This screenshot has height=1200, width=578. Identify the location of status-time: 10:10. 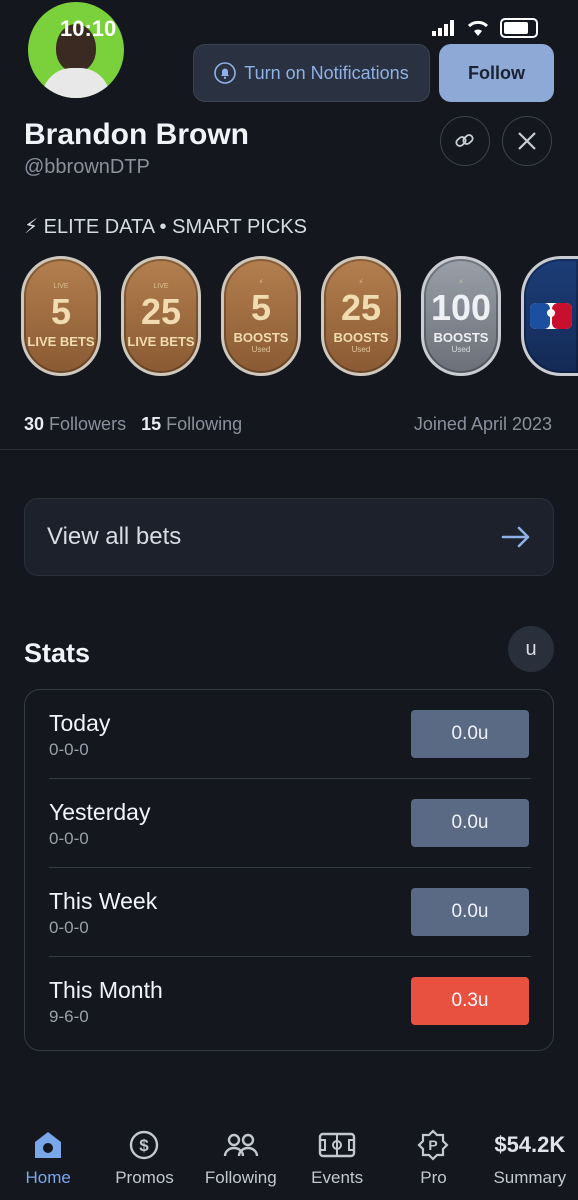
(88, 28).